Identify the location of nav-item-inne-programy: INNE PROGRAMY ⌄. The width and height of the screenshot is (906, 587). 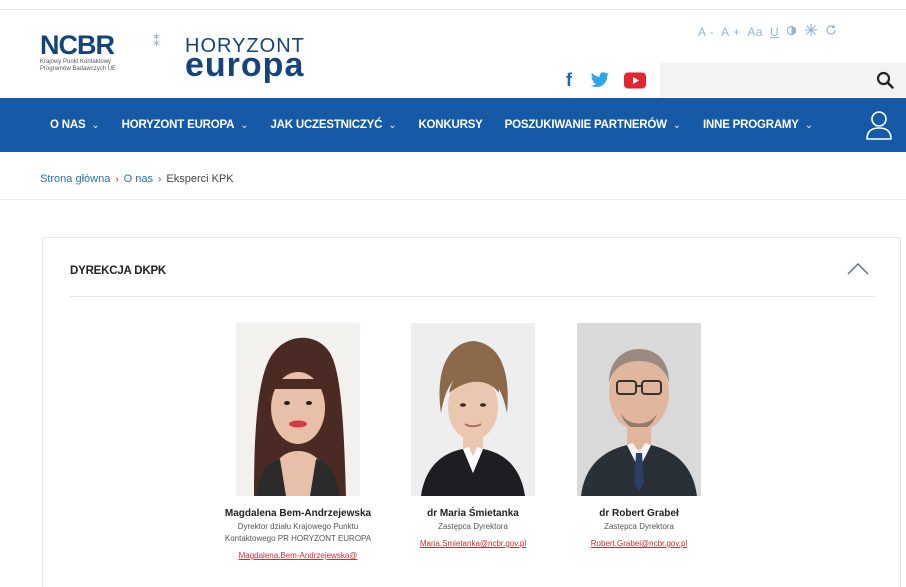
(758, 125).